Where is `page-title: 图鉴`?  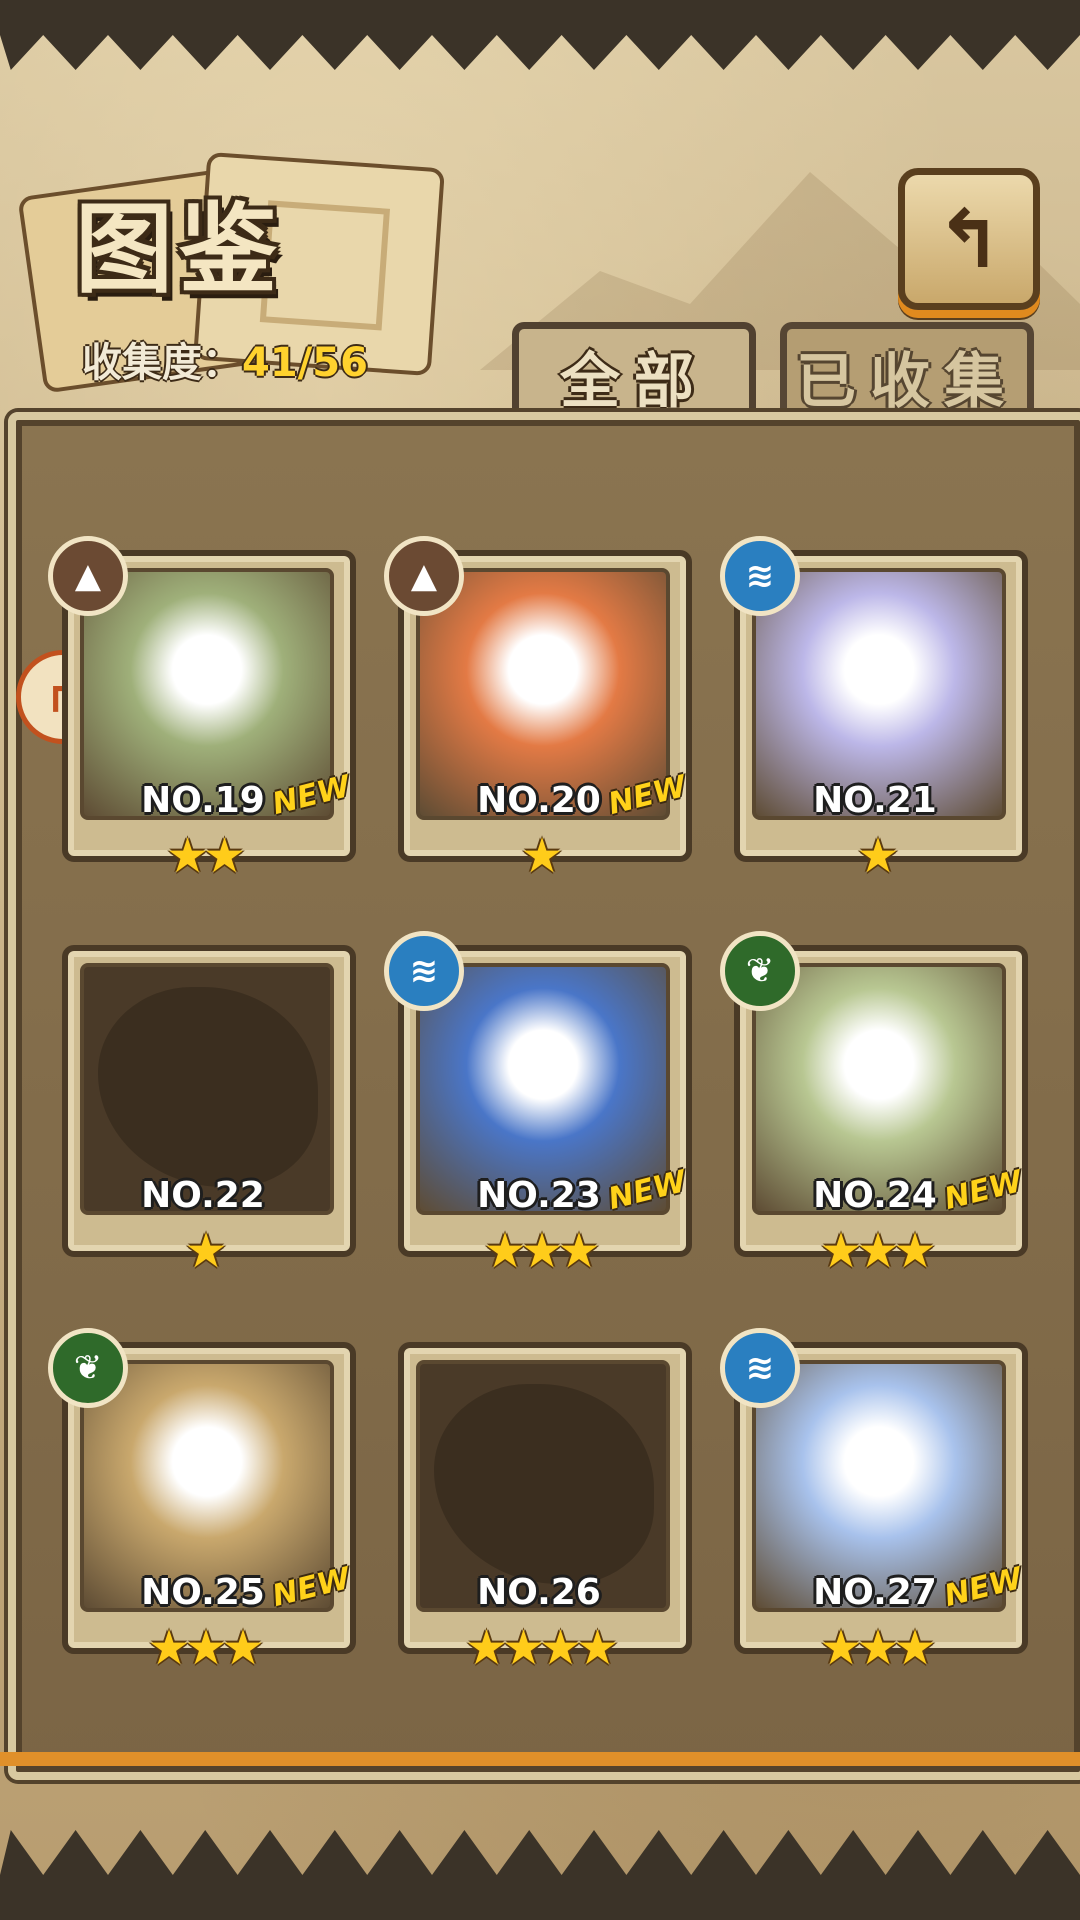 page-title: 图鉴 is located at coordinates (179, 250).